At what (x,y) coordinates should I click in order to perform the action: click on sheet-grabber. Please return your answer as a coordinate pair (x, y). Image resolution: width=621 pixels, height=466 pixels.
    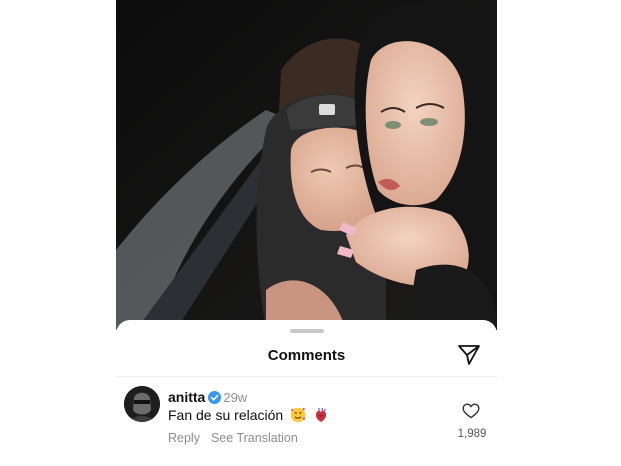
    Looking at the image, I should click on (307, 331).